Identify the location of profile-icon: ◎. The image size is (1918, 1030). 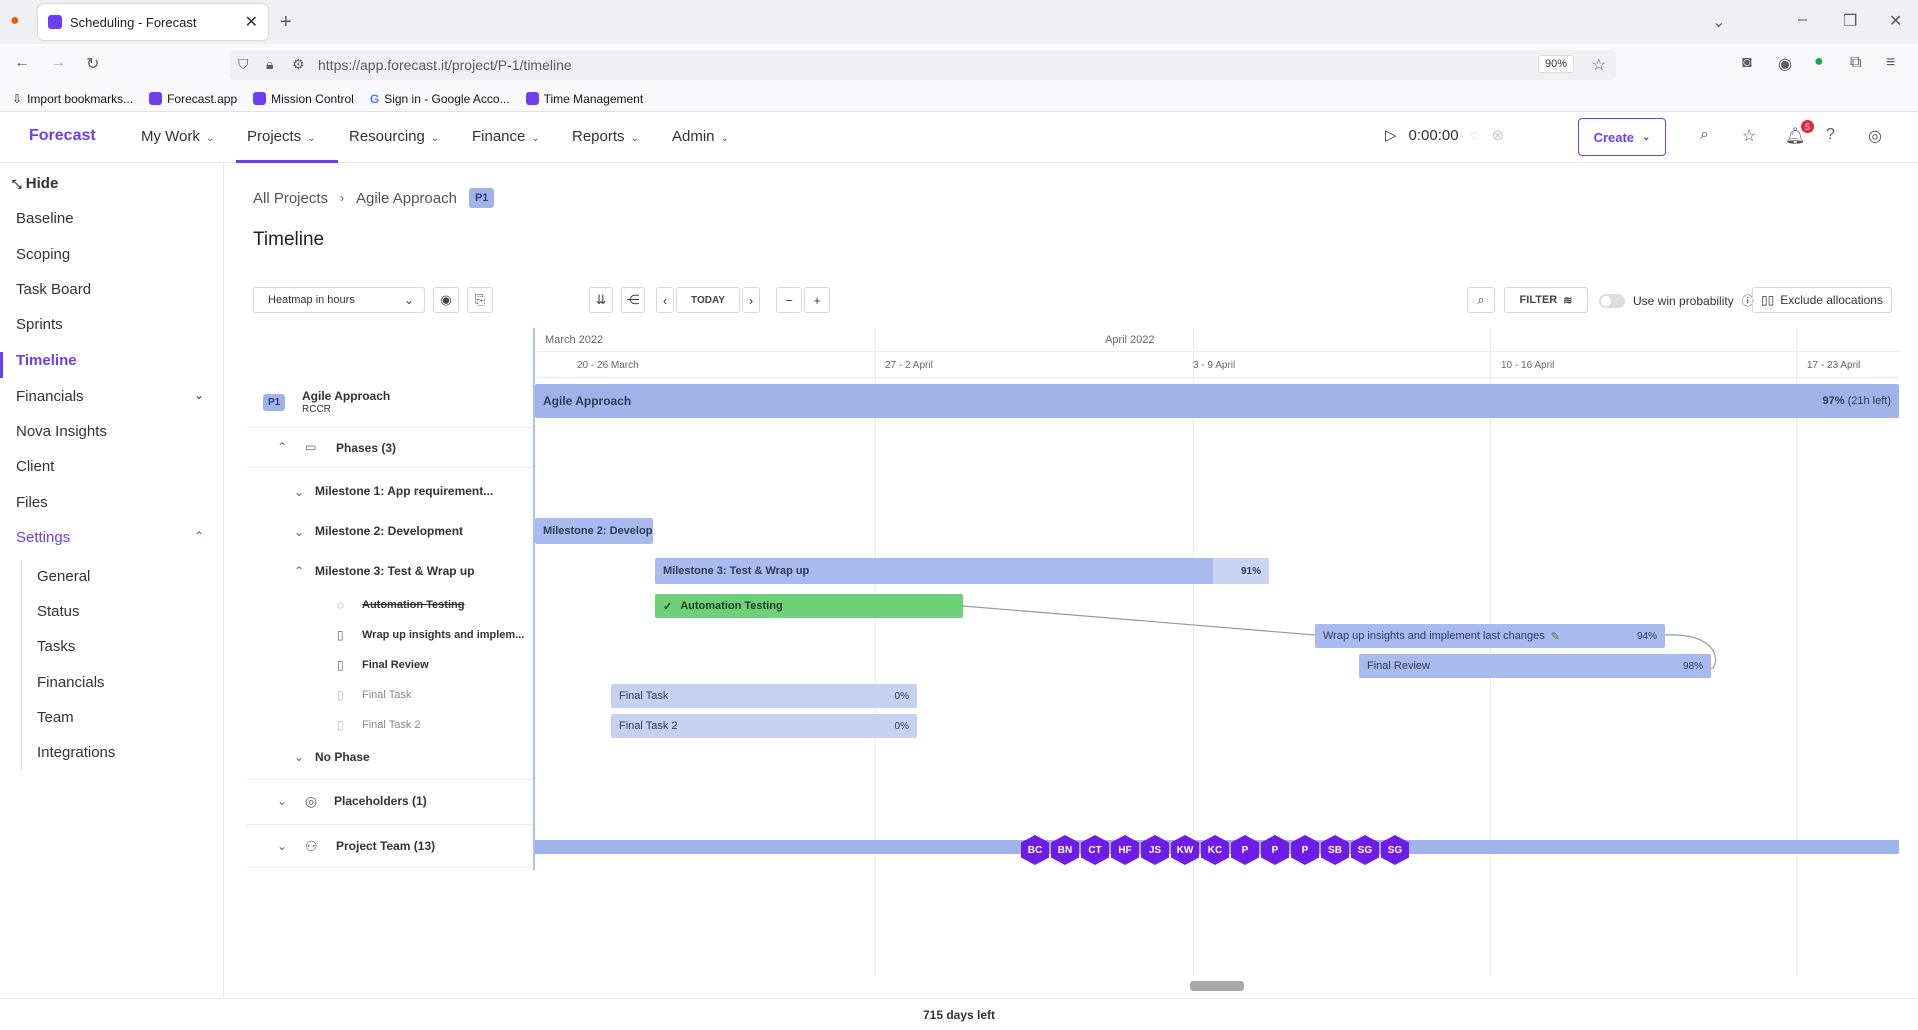
(1875, 136).